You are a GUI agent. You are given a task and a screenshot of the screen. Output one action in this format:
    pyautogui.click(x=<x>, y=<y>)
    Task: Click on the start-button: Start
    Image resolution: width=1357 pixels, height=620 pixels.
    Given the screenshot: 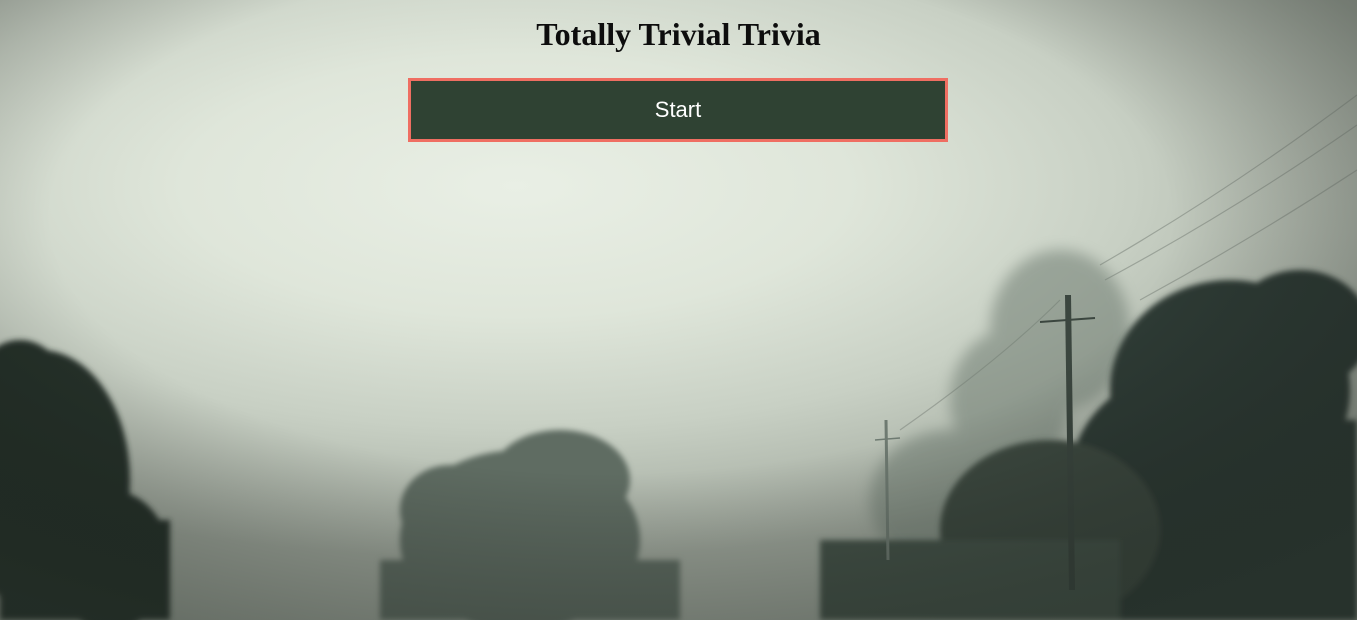 What is the action you would take?
    pyautogui.click(x=678, y=110)
    